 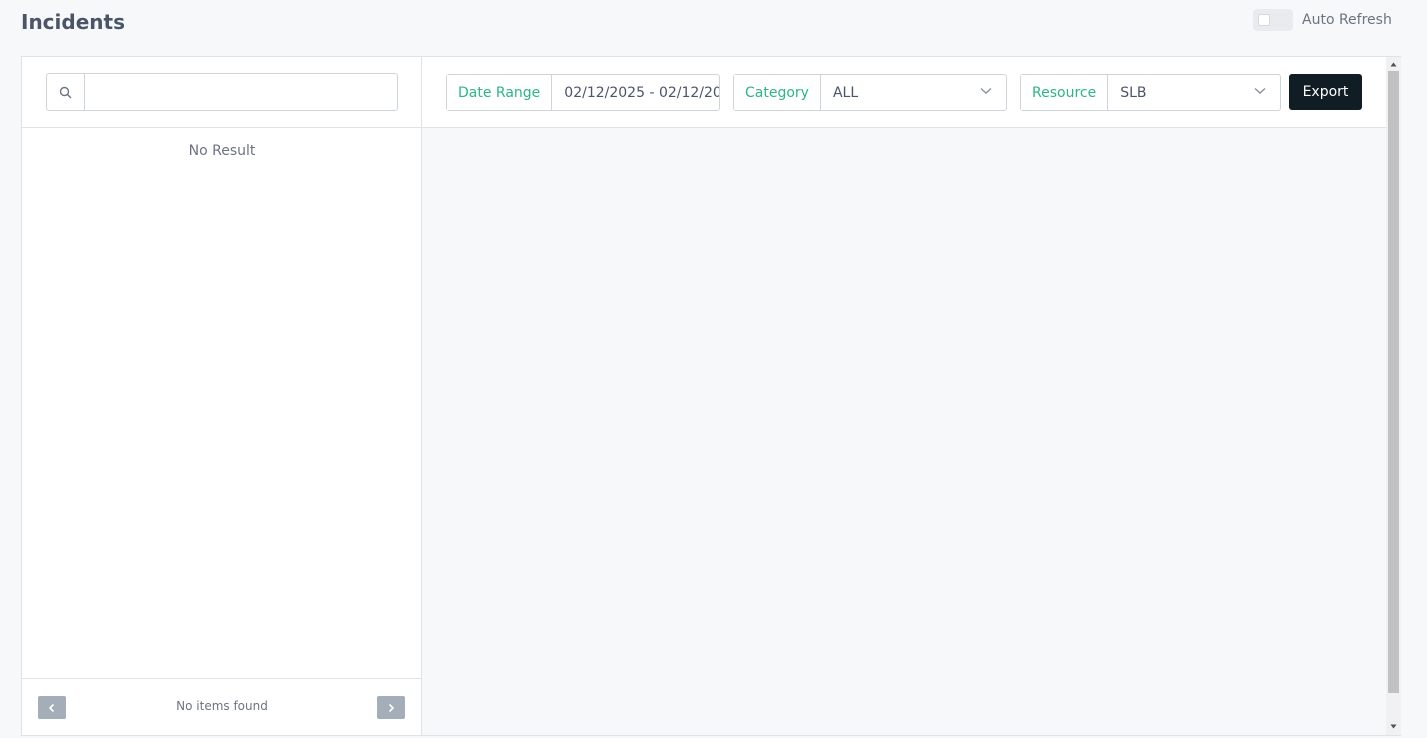 I want to click on resource-filter: Resource SLB, so click(x=1150, y=92).